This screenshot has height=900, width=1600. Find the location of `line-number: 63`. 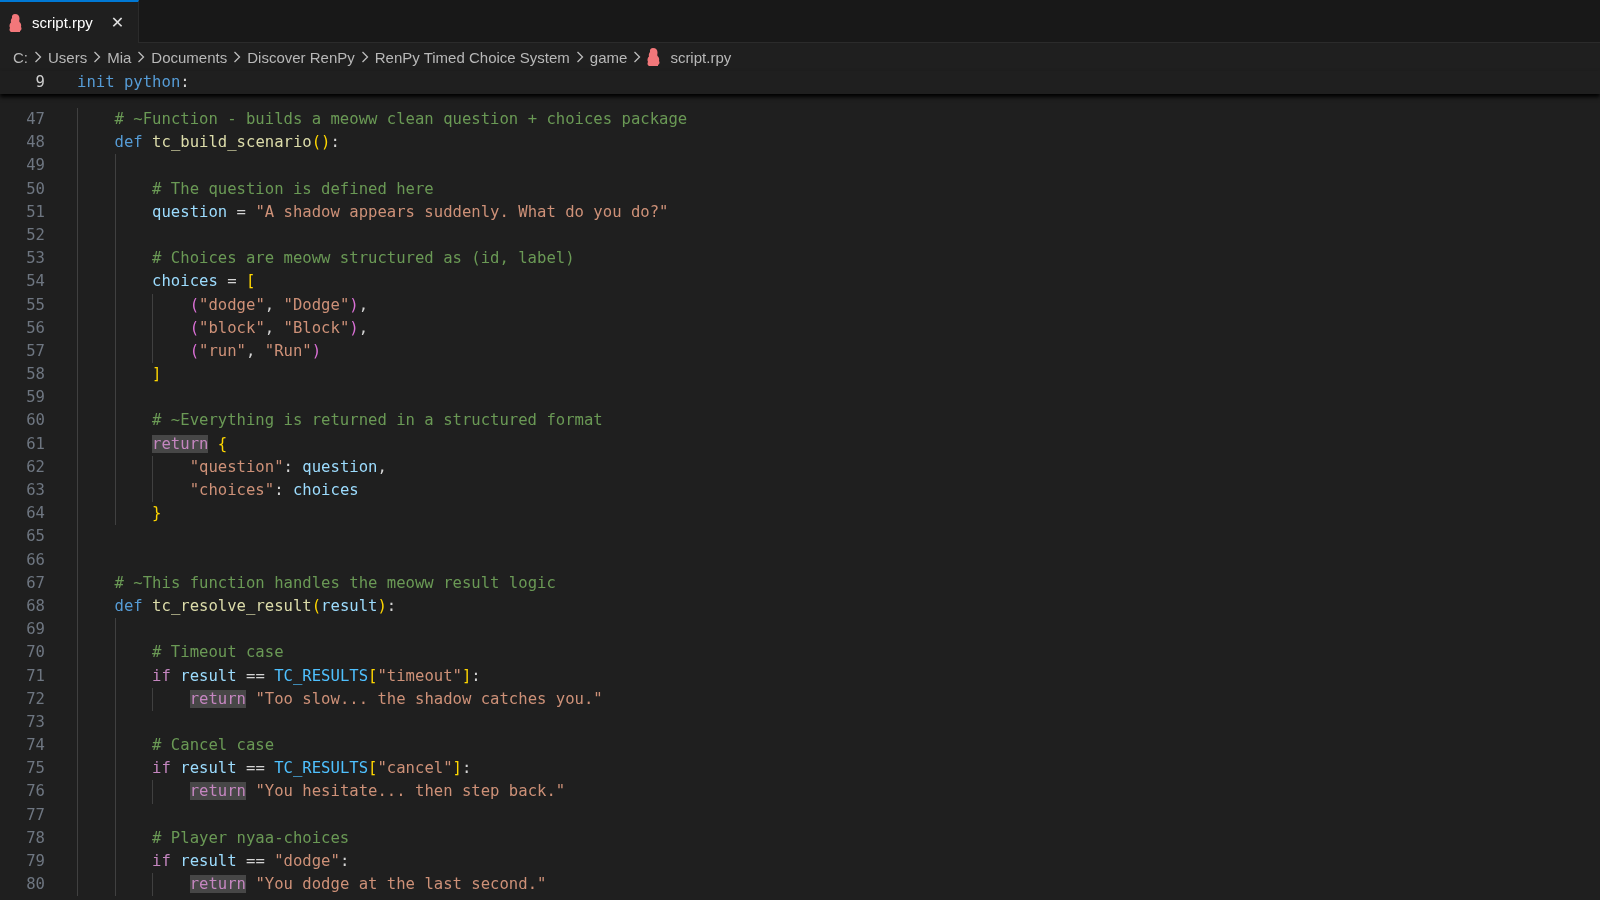

line-number: 63 is located at coordinates (35, 490).